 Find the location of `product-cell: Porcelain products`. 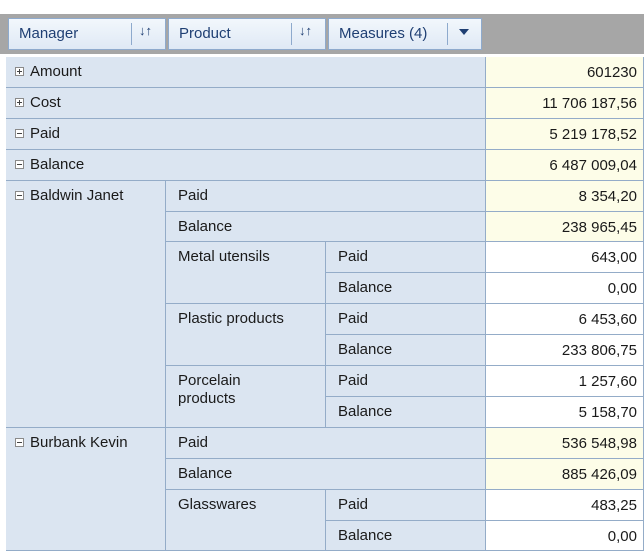

product-cell: Porcelain products is located at coordinates (246, 397).